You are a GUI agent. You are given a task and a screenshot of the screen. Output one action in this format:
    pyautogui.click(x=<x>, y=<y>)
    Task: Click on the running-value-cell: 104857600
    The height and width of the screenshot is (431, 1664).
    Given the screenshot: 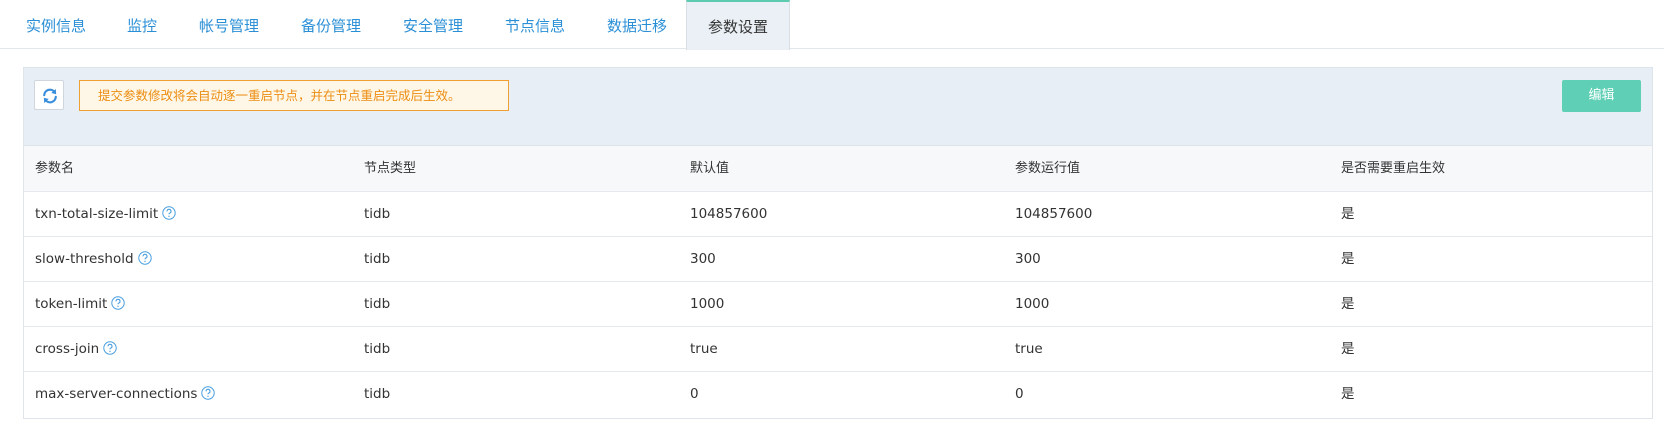 What is the action you would take?
    pyautogui.click(x=1054, y=214)
    